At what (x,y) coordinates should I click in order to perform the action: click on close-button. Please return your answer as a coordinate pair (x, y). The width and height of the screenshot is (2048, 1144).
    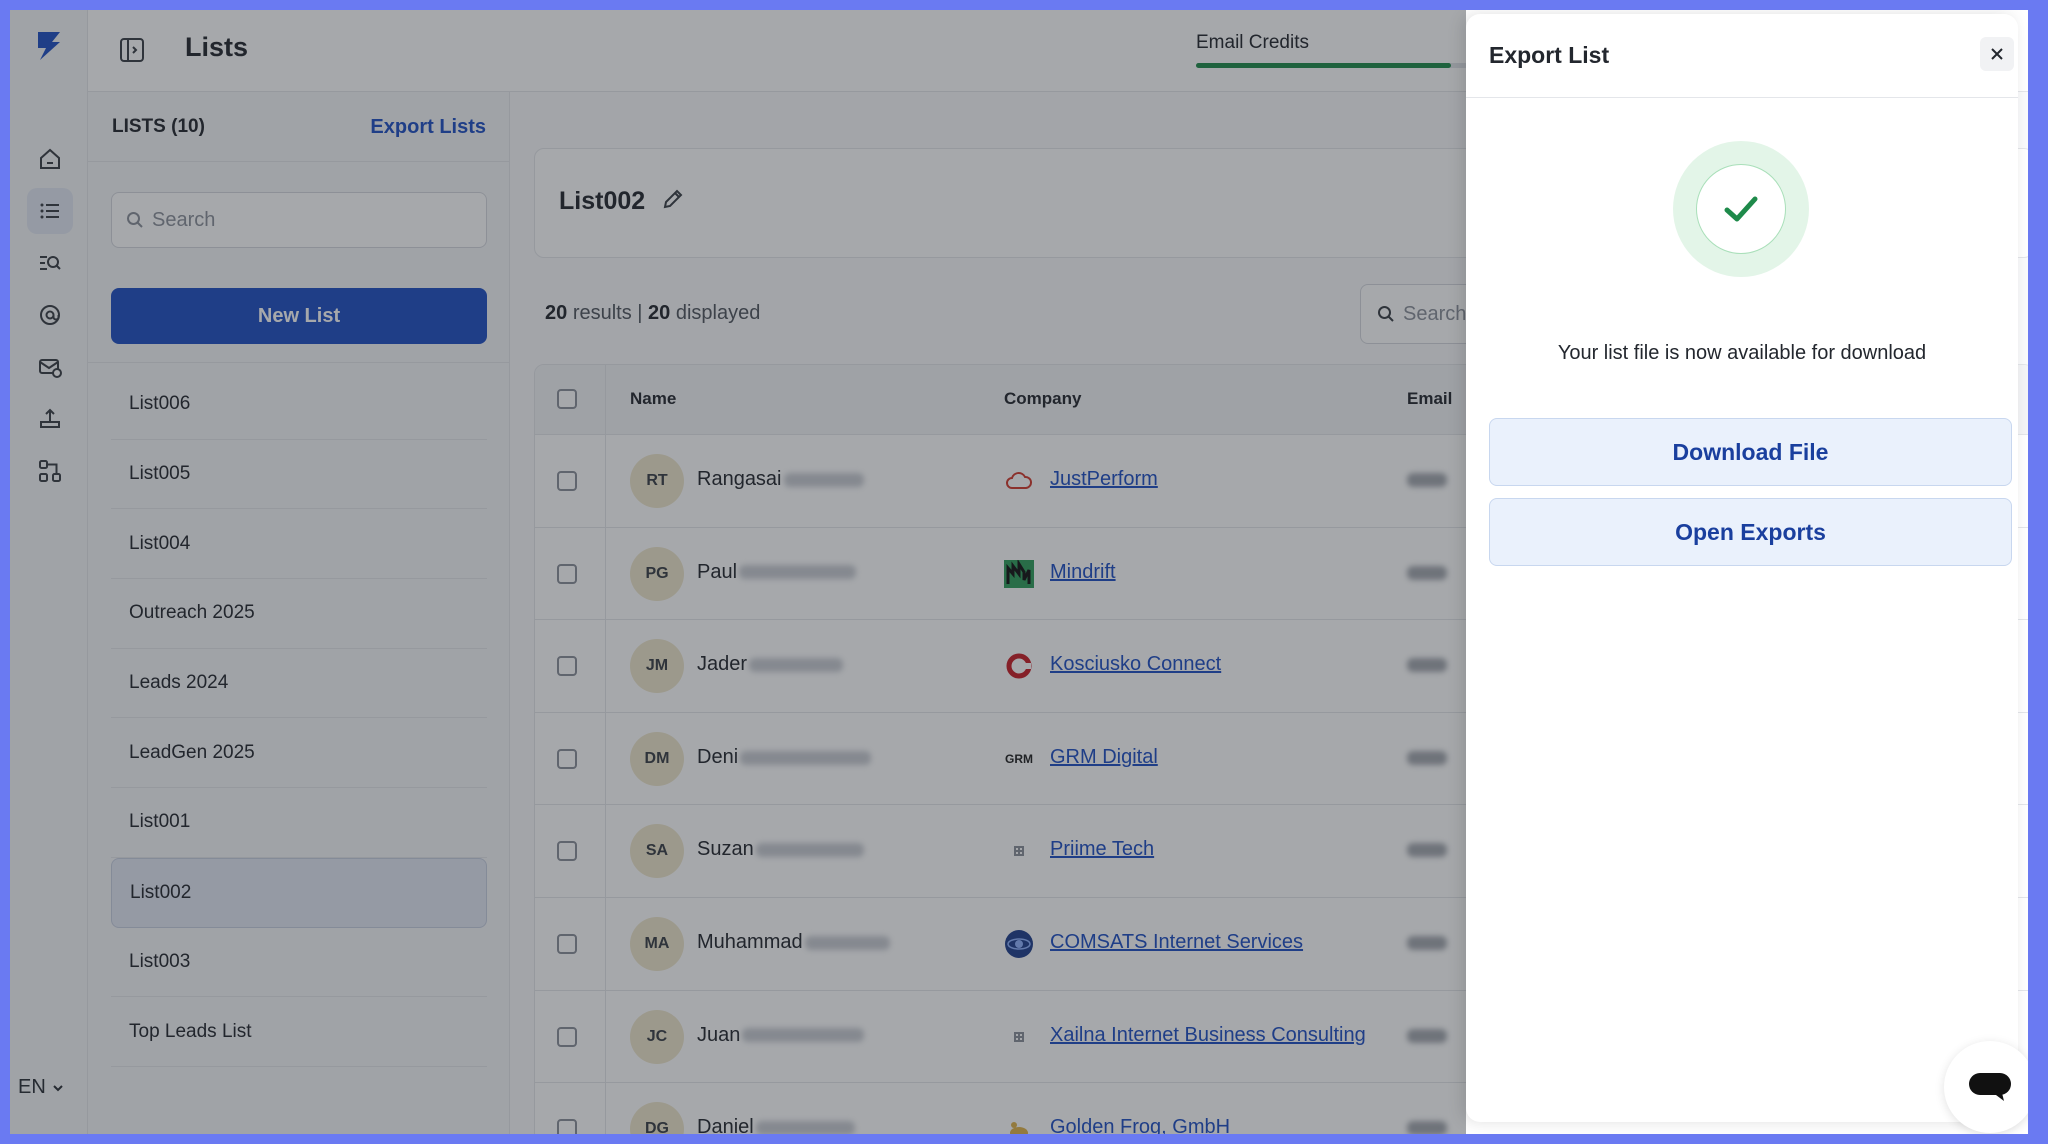
    Looking at the image, I should click on (1997, 54).